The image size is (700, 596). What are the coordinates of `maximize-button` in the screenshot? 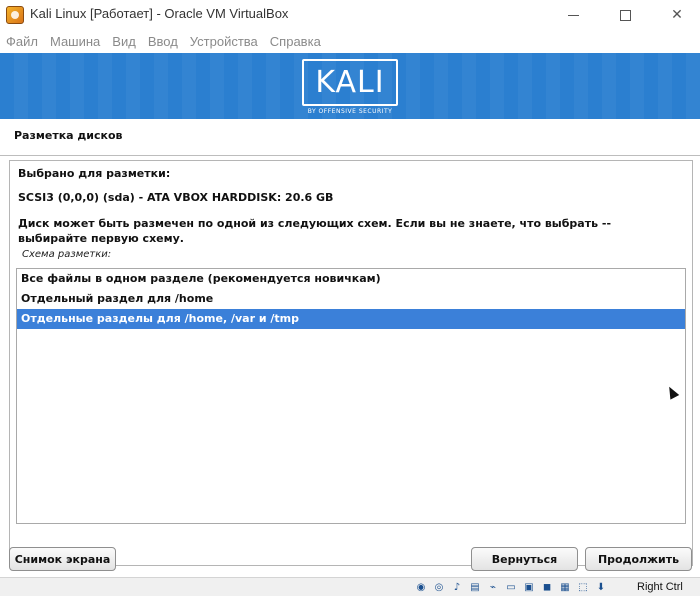 It's located at (625, 15).